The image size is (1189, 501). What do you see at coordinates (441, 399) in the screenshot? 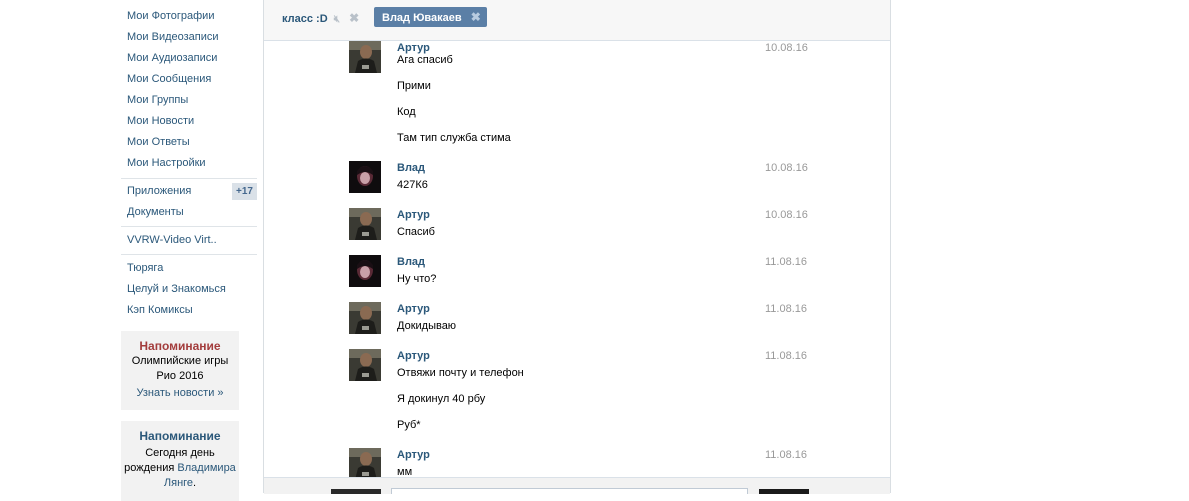
I see `message-text: Я докинул 40 рбу` at bounding box center [441, 399].